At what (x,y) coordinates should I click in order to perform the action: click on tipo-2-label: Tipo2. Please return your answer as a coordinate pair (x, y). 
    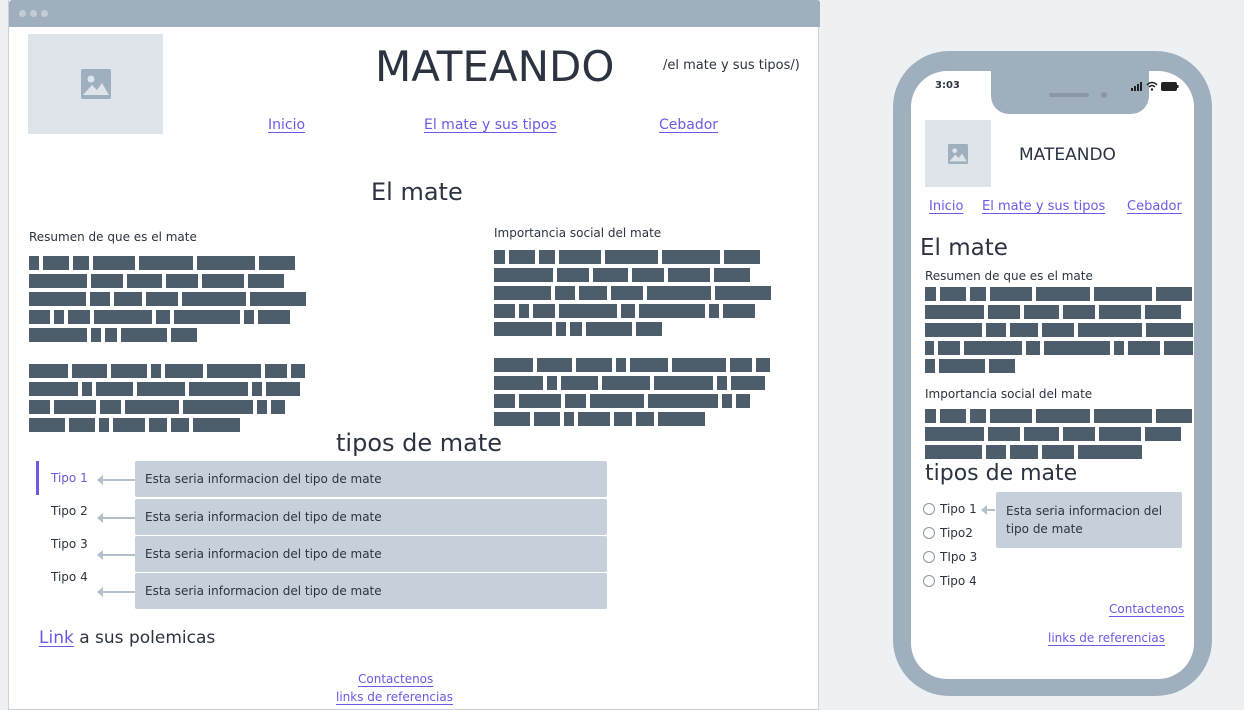
    Looking at the image, I should click on (956, 533).